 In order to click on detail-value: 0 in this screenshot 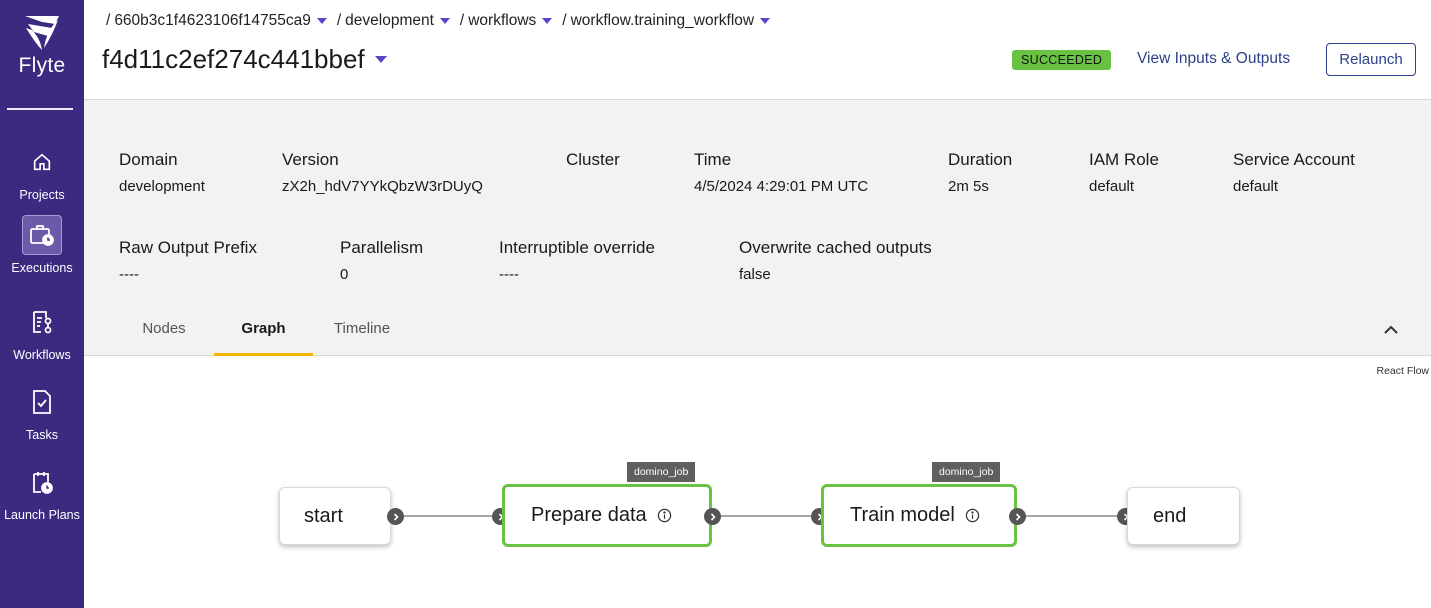, I will do `click(344, 274)`.